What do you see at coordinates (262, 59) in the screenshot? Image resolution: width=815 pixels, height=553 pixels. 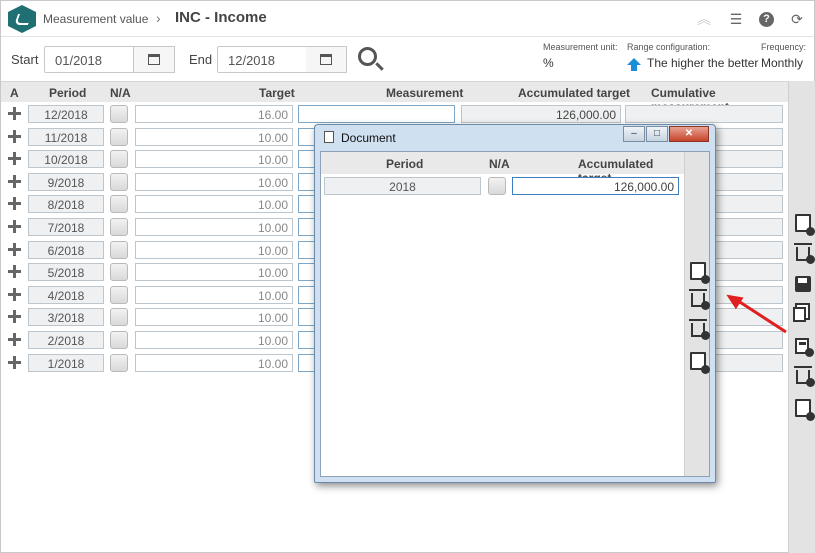 I see `end-period-input: 12/2018` at bounding box center [262, 59].